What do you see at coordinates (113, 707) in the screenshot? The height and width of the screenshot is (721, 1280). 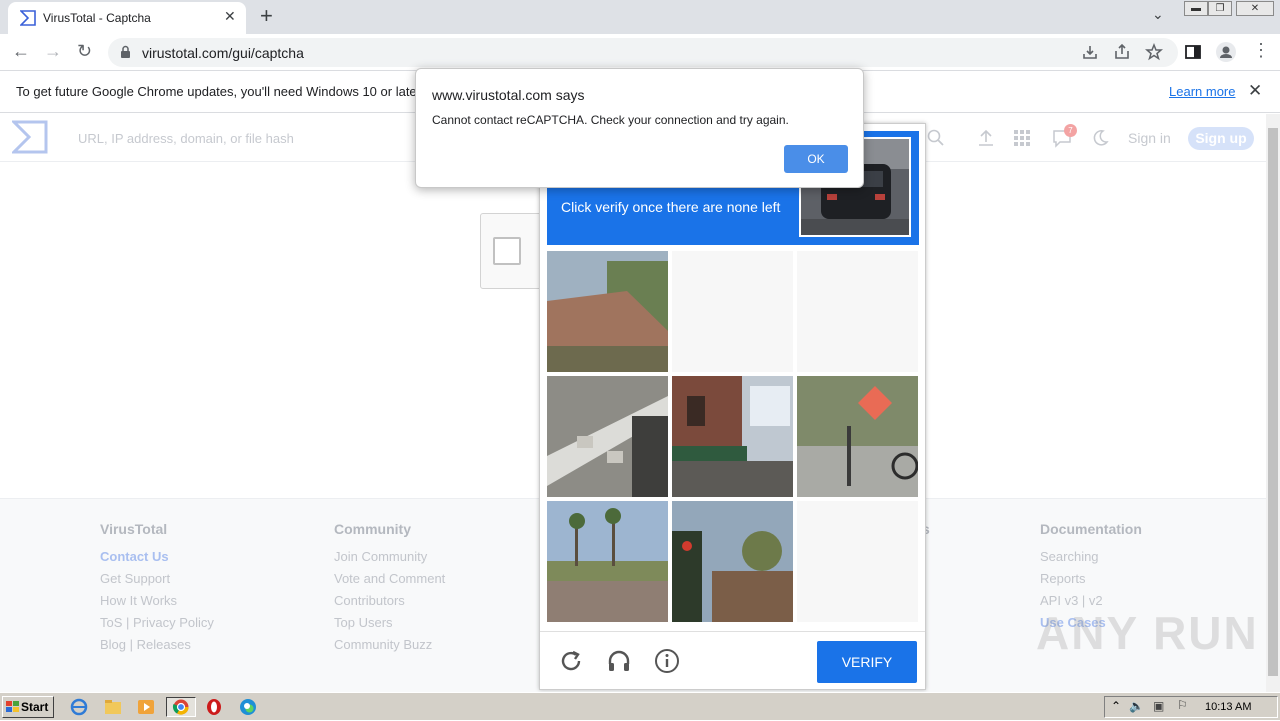 I see `folder-icon` at bounding box center [113, 707].